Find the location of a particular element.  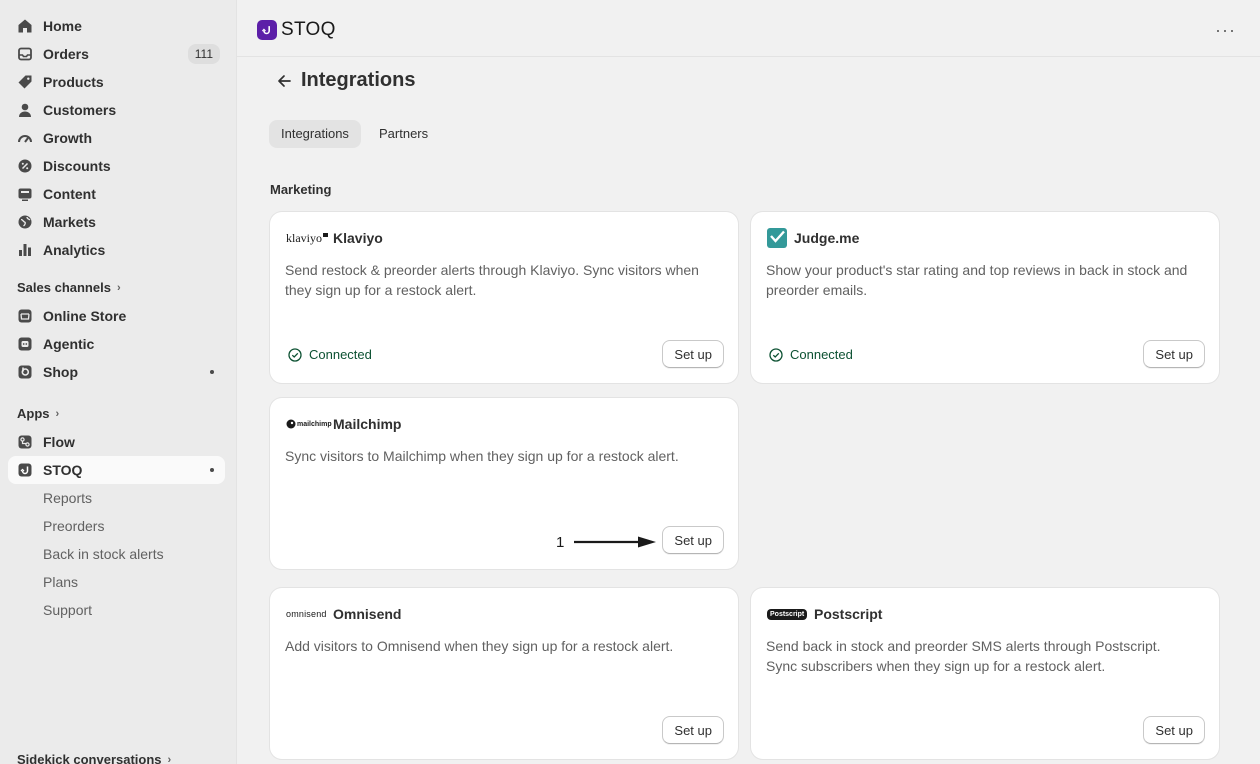

mailchimp-monkey-icon is located at coordinates (291, 424).